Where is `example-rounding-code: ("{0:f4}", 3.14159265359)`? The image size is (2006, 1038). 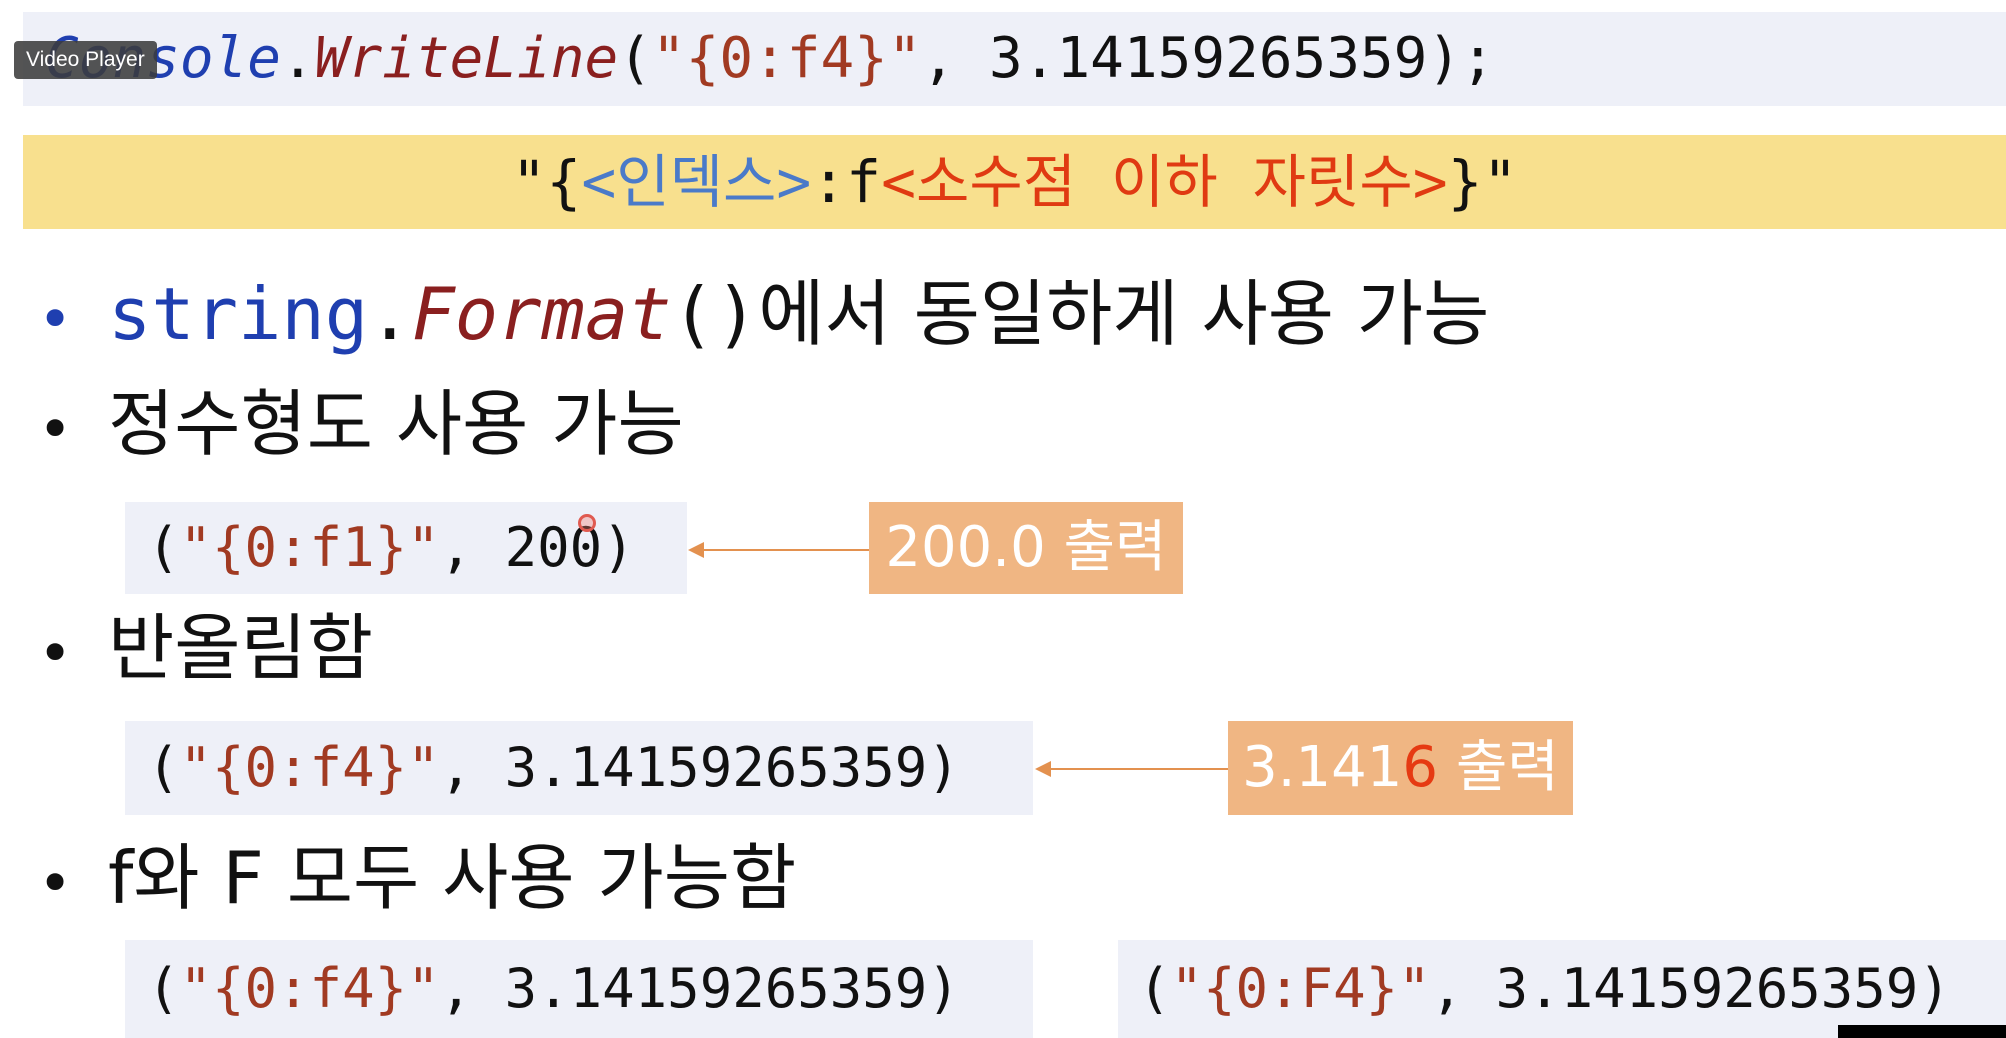
example-rounding-code: ("{0:f4}", 3.14159265359) is located at coordinates (579, 768).